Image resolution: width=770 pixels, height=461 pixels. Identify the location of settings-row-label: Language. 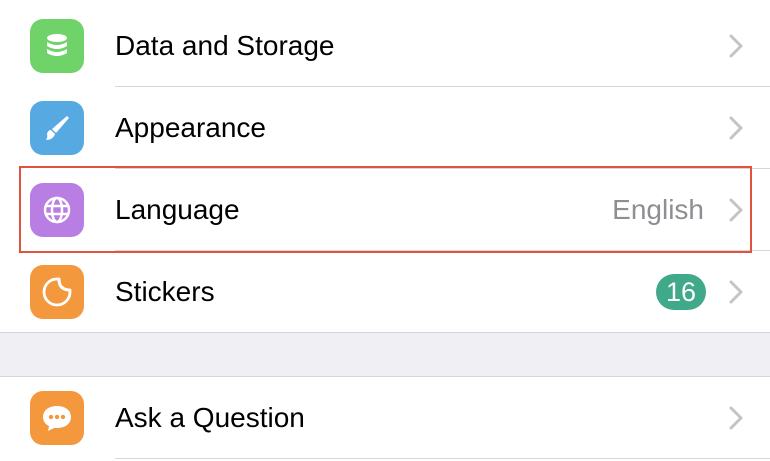
(177, 209).